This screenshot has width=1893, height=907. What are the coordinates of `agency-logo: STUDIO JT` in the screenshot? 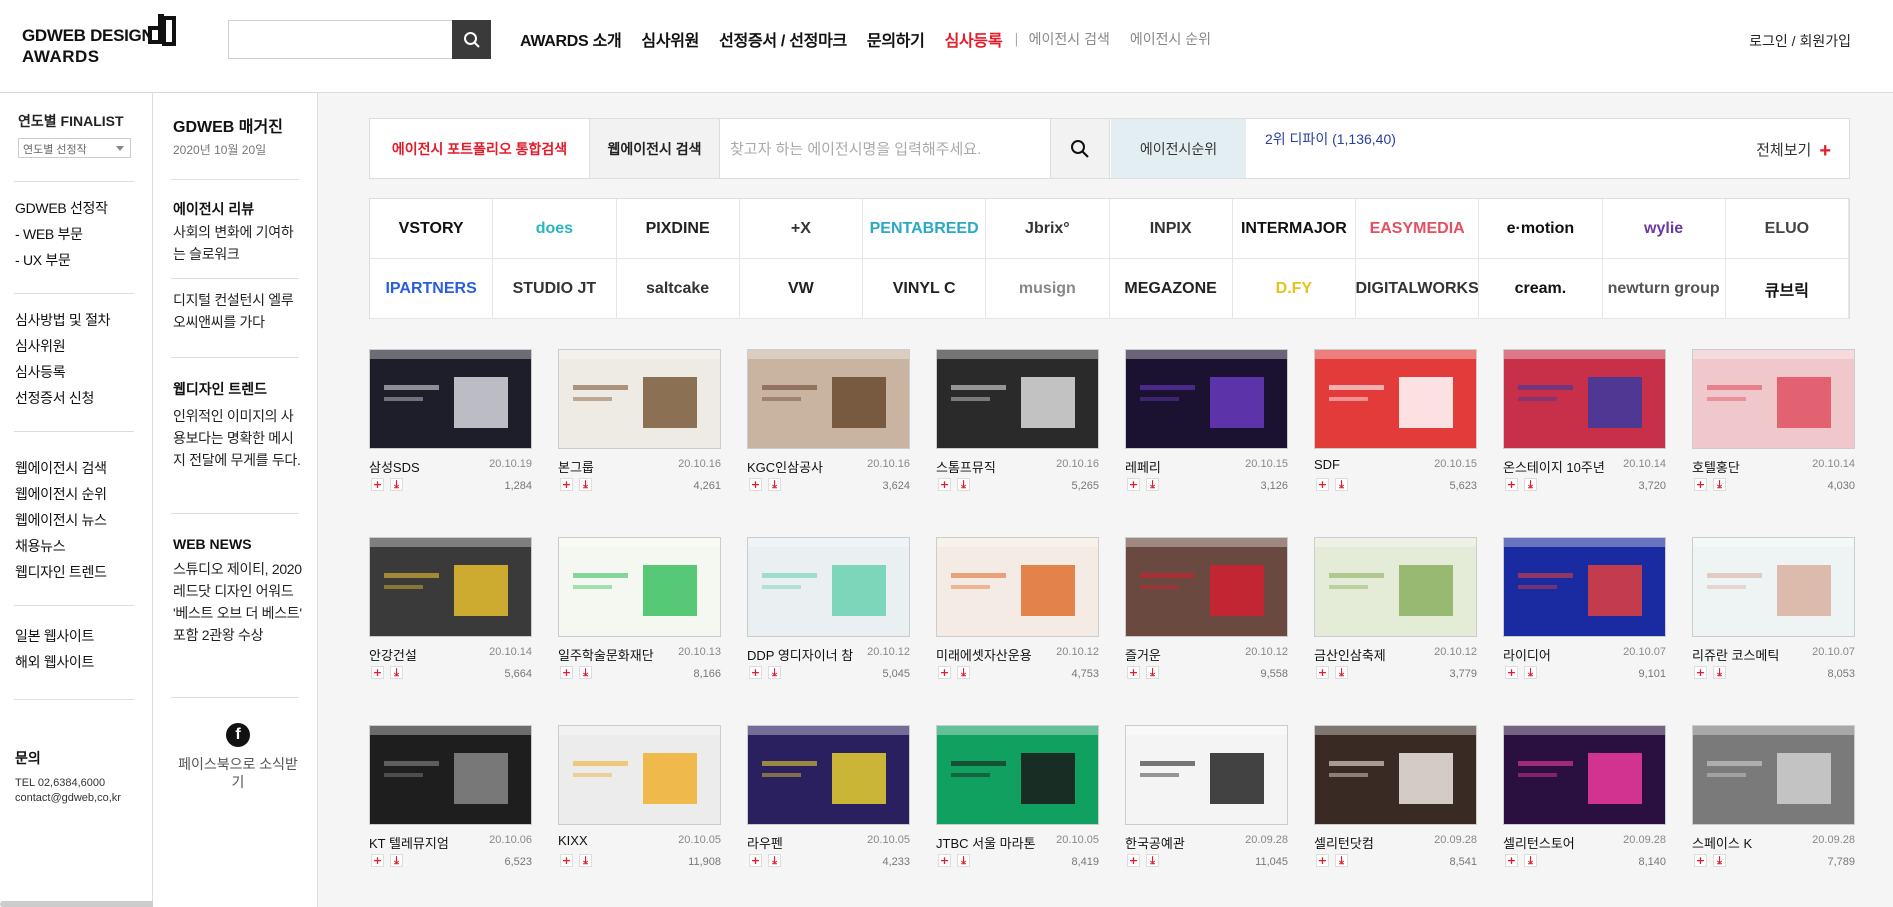 It's located at (555, 289).